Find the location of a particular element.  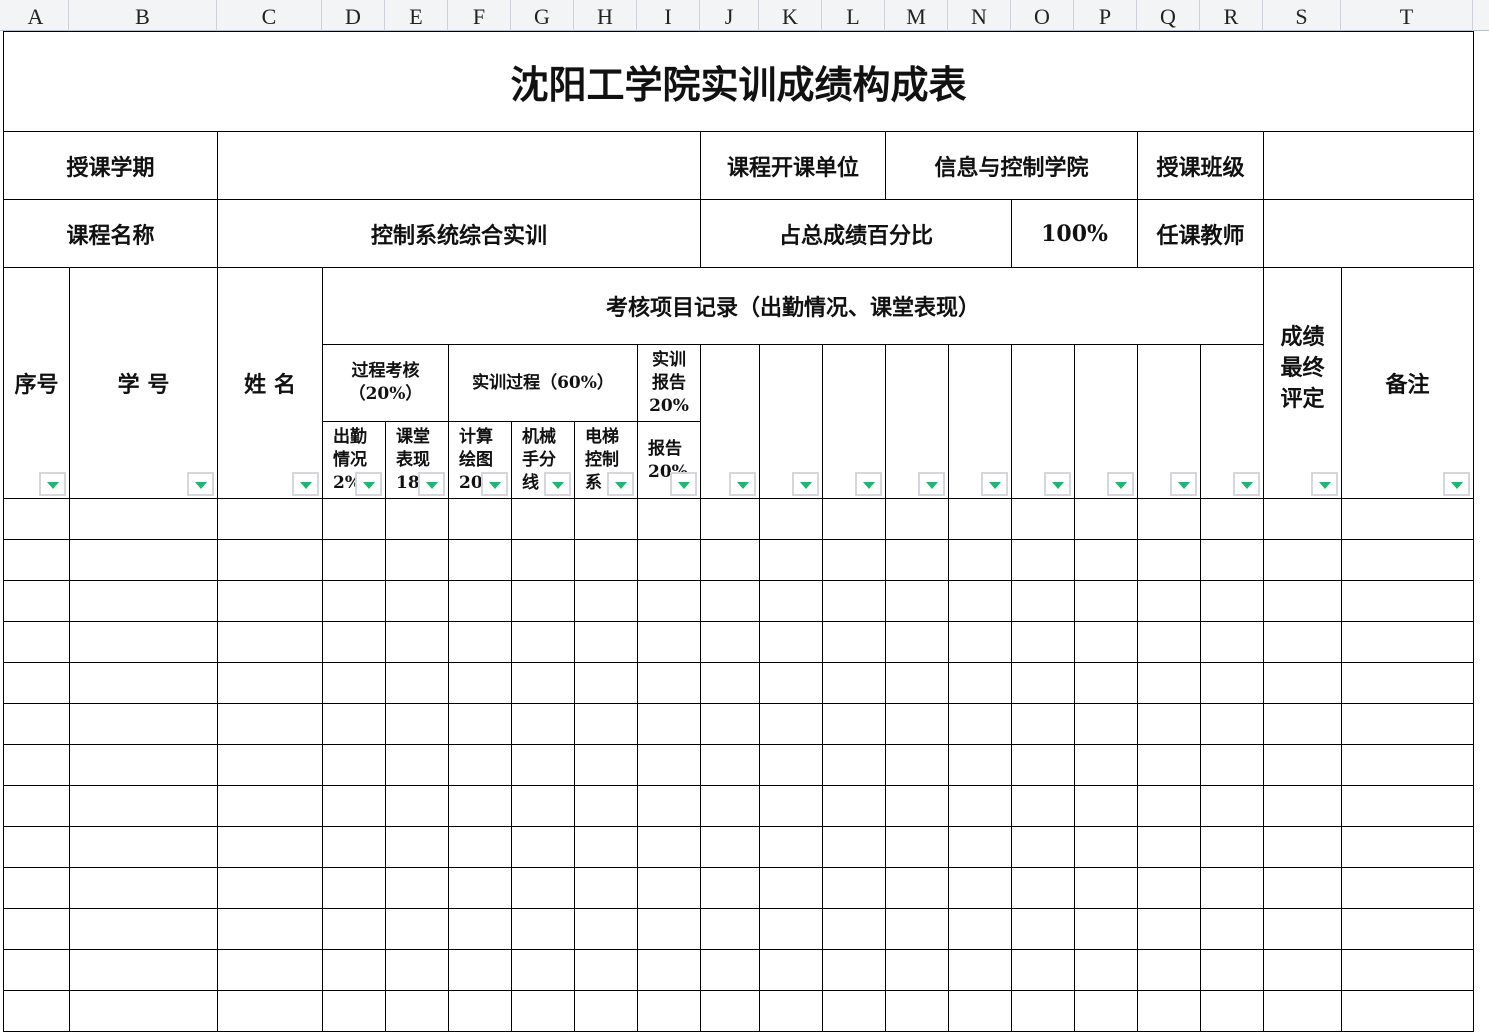

column-header-A: A is located at coordinates (36, 15).